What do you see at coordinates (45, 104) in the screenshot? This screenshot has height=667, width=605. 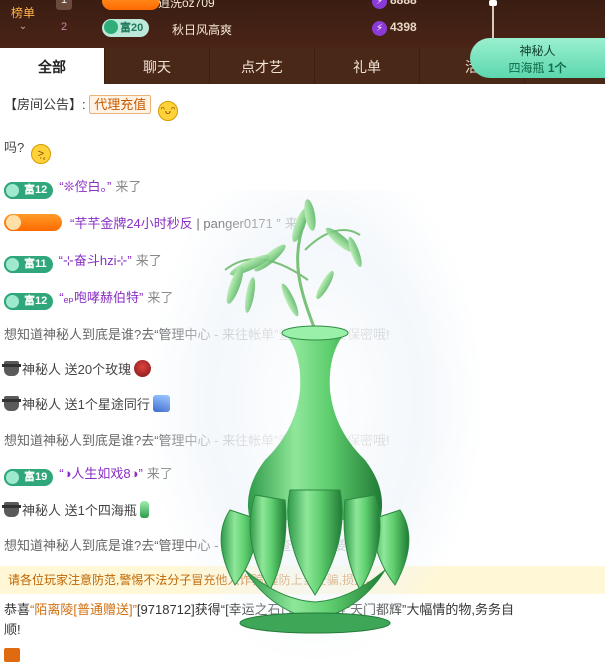 I see `announcement-label: 【房间公告】:` at bounding box center [45, 104].